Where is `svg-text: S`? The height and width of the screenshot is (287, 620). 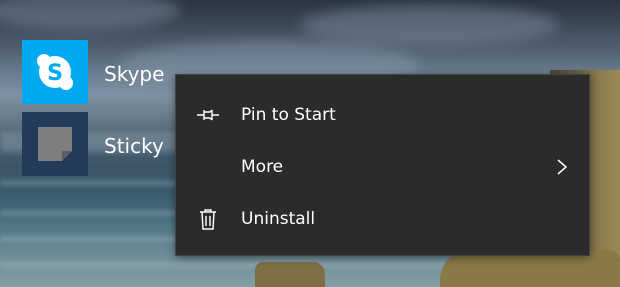 svg-text: S is located at coordinates (55, 73).